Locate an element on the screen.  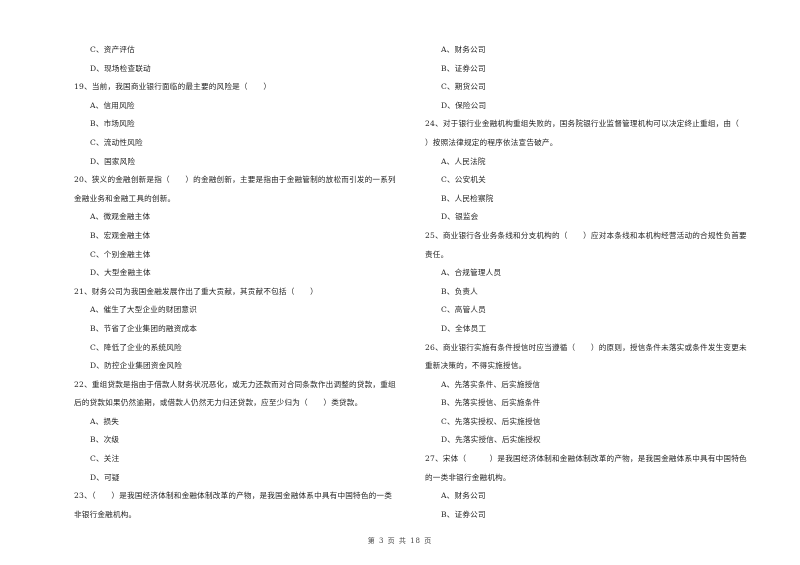
question-text: 责任。 is located at coordinates (437, 254).